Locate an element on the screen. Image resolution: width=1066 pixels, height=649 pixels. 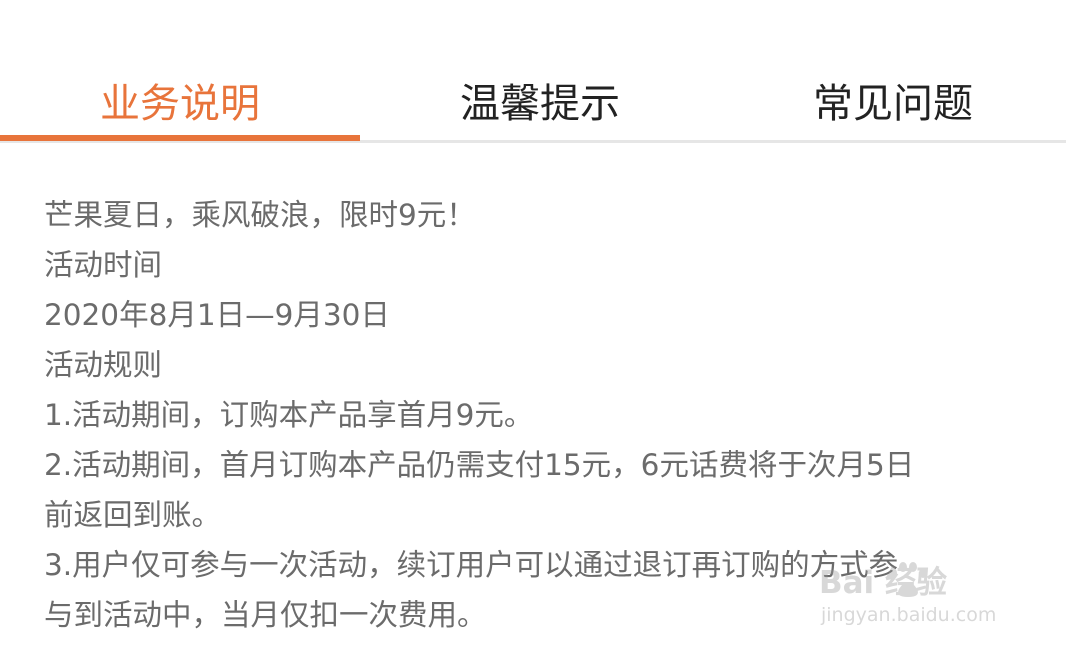
rule-1: 1.活动期间，订购本产品享首月9元。 is located at coordinates (289, 415).